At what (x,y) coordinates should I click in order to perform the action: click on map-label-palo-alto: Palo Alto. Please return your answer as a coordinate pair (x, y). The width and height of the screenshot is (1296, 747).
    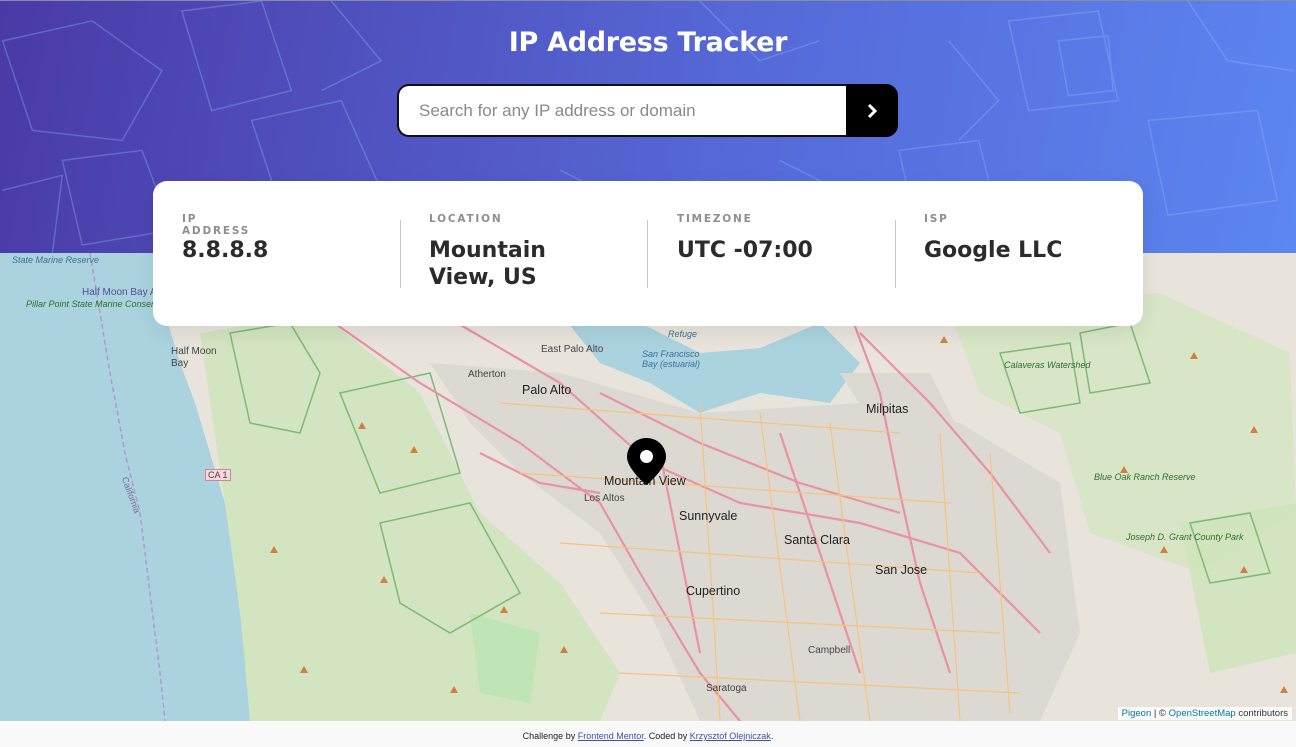
    Looking at the image, I should click on (547, 390).